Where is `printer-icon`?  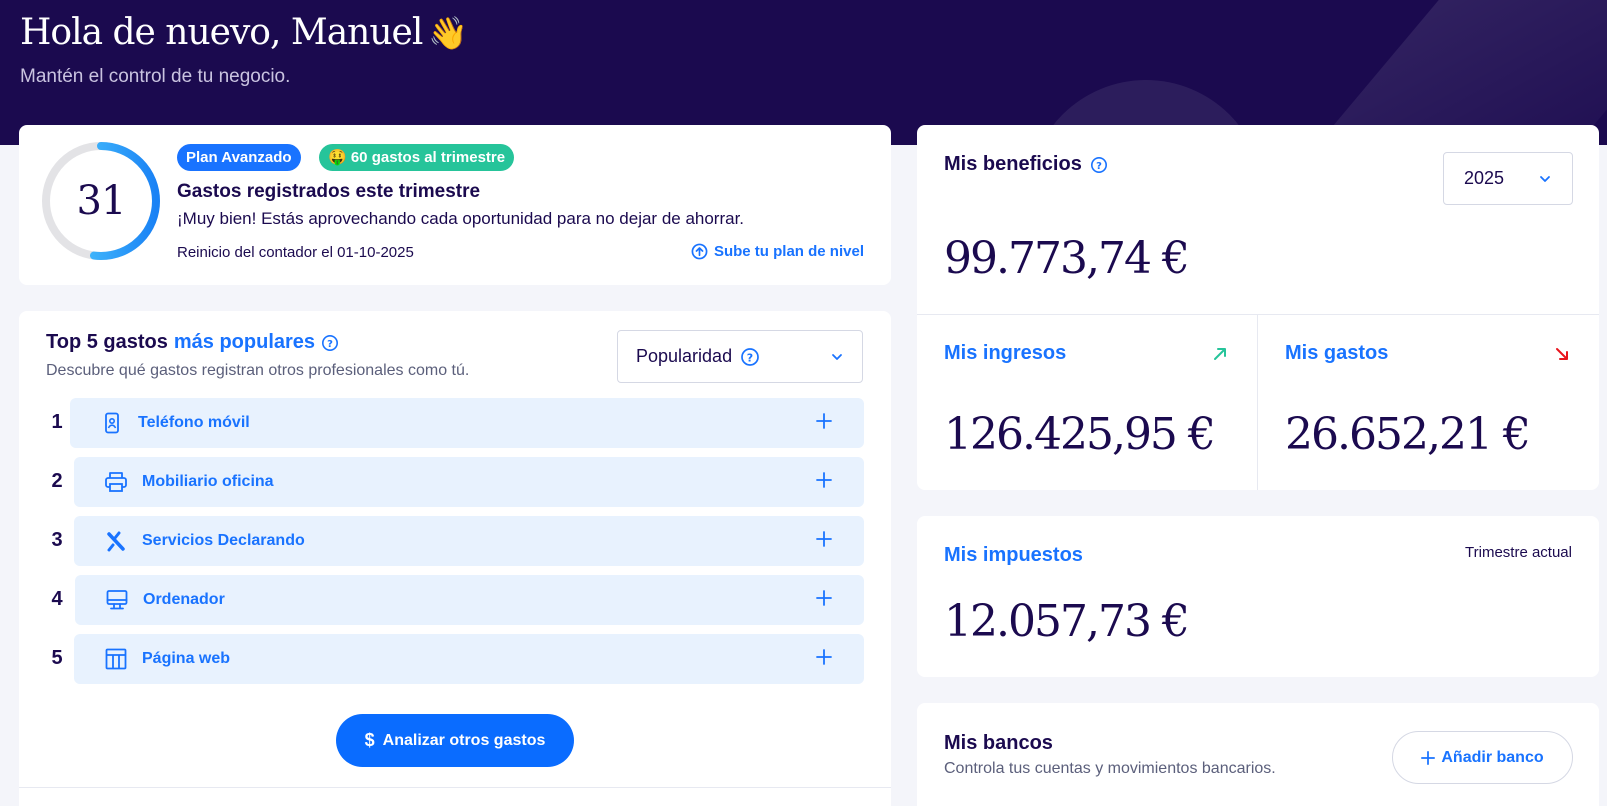 printer-icon is located at coordinates (116, 482).